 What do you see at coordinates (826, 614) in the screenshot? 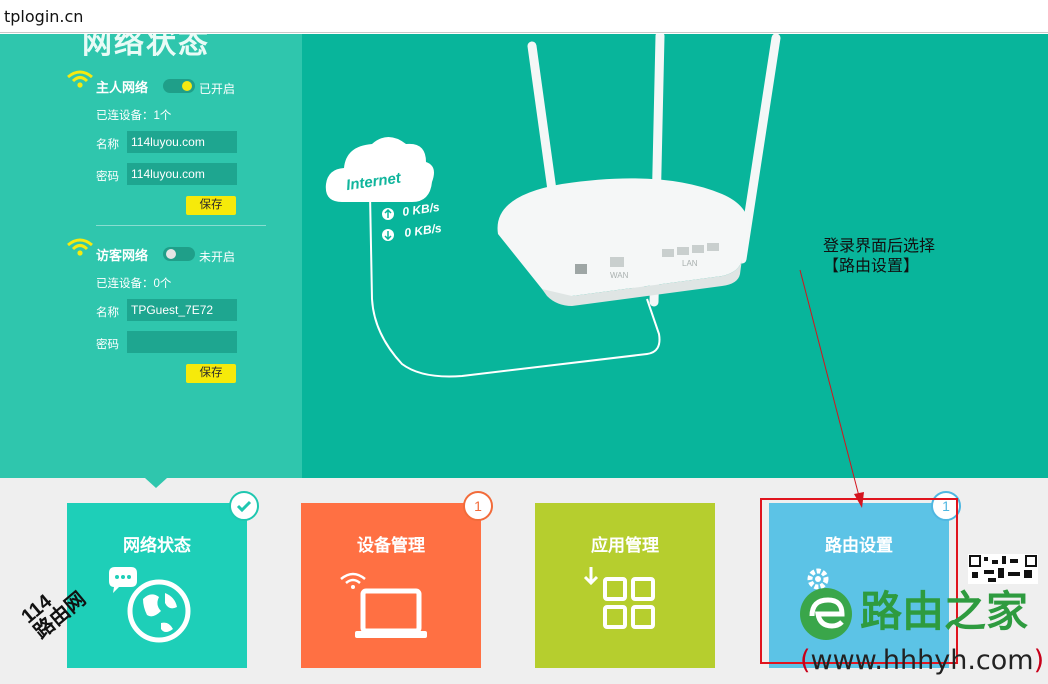
I see `logo-icon` at bounding box center [826, 614].